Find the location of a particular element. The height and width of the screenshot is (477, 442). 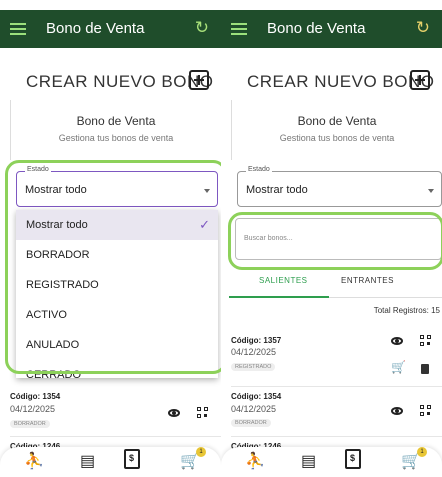

option-activo: ACTIVO is located at coordinates (117, 315).